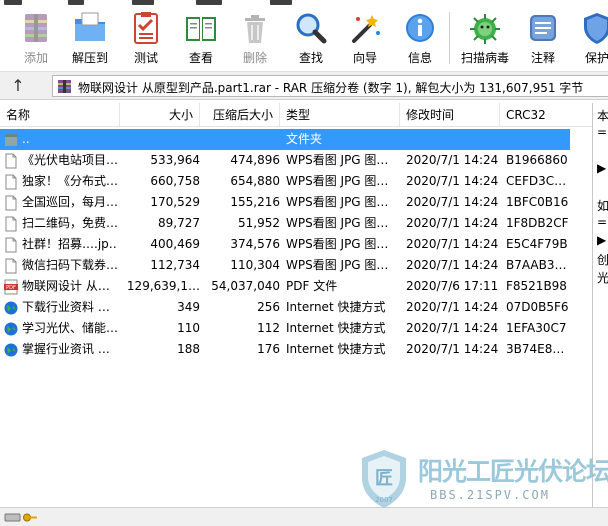 The image size is (608, 526). What do you see at coordinates (420, 28) in the screenshot?
I see `info-icon` at bounding box center [420, 28].